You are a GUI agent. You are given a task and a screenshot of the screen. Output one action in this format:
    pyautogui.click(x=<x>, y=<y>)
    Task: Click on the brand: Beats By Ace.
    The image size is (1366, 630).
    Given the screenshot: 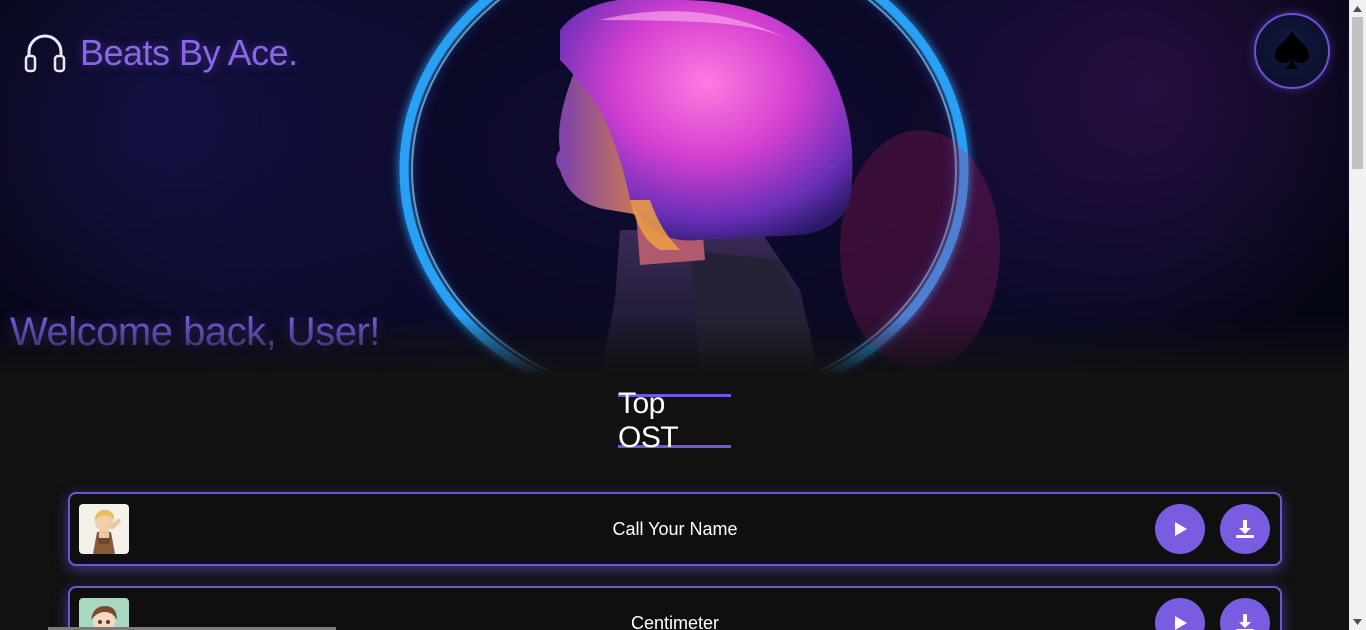 What is the action you would take?
    pyautogui.click(x=160, y=53)
    